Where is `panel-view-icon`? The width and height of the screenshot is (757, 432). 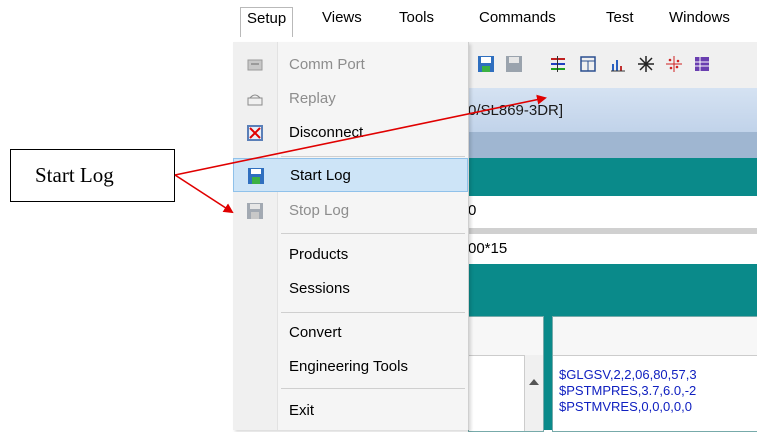
panel-view-icon is located at coordinates (588, 64).